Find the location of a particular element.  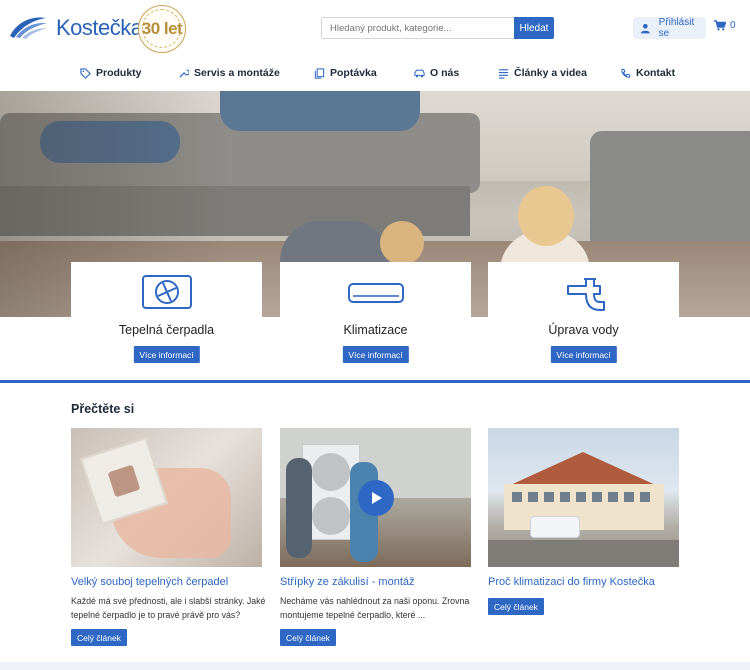

service-title: Klimatizace is located at coordinates (375, 330).